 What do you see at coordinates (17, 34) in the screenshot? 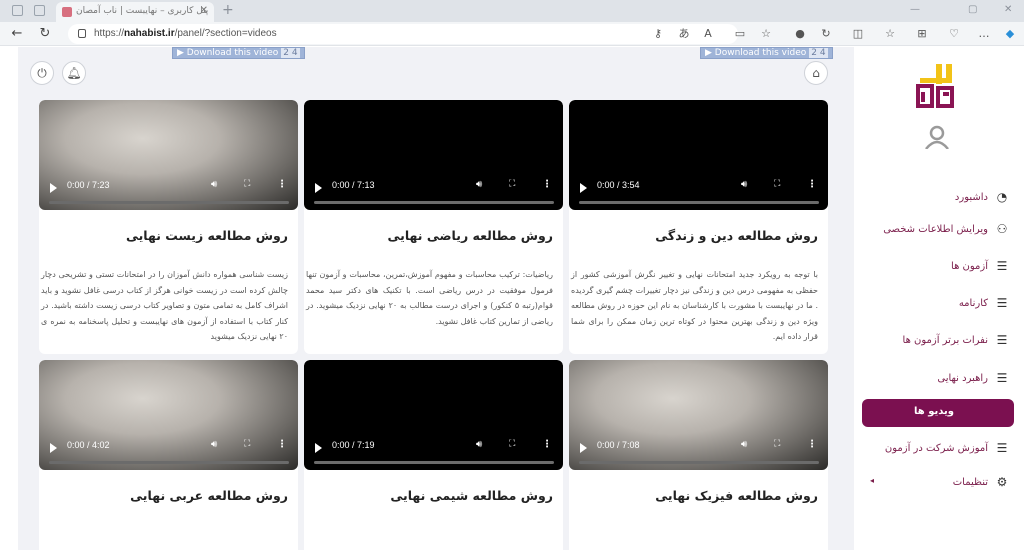
I see `back-icon: ←` at bounding box center [17, 34].